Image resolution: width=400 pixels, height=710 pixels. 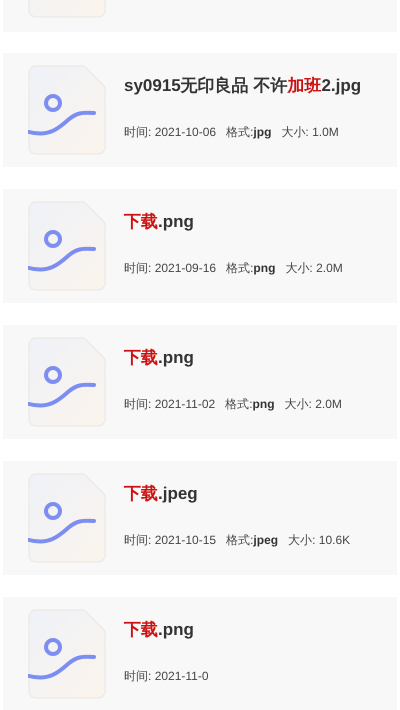 I want to click on file-date: 时间: 2021-09-16, so click(x=170, y=268).